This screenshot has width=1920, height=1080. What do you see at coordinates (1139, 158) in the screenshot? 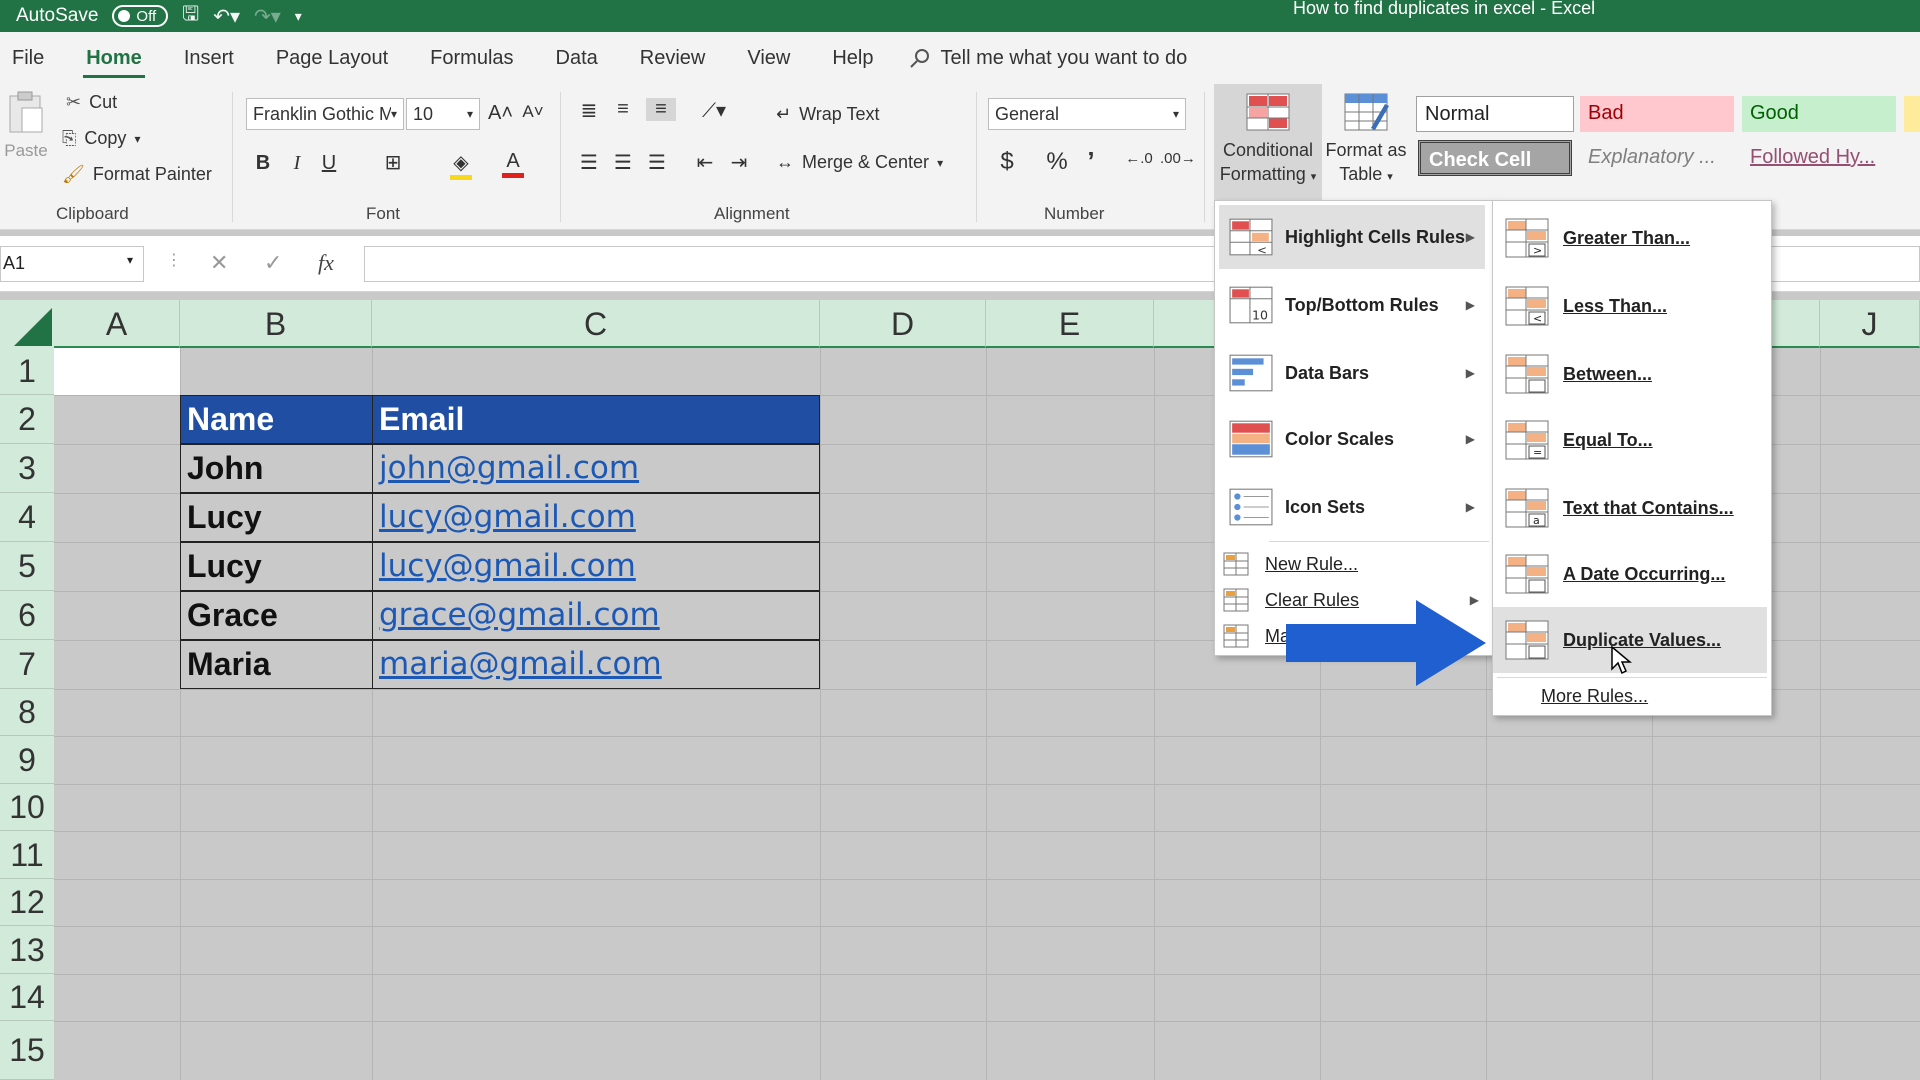
I see `increase-decimal-icon: ←.0` at bounding box center [1139, 158].